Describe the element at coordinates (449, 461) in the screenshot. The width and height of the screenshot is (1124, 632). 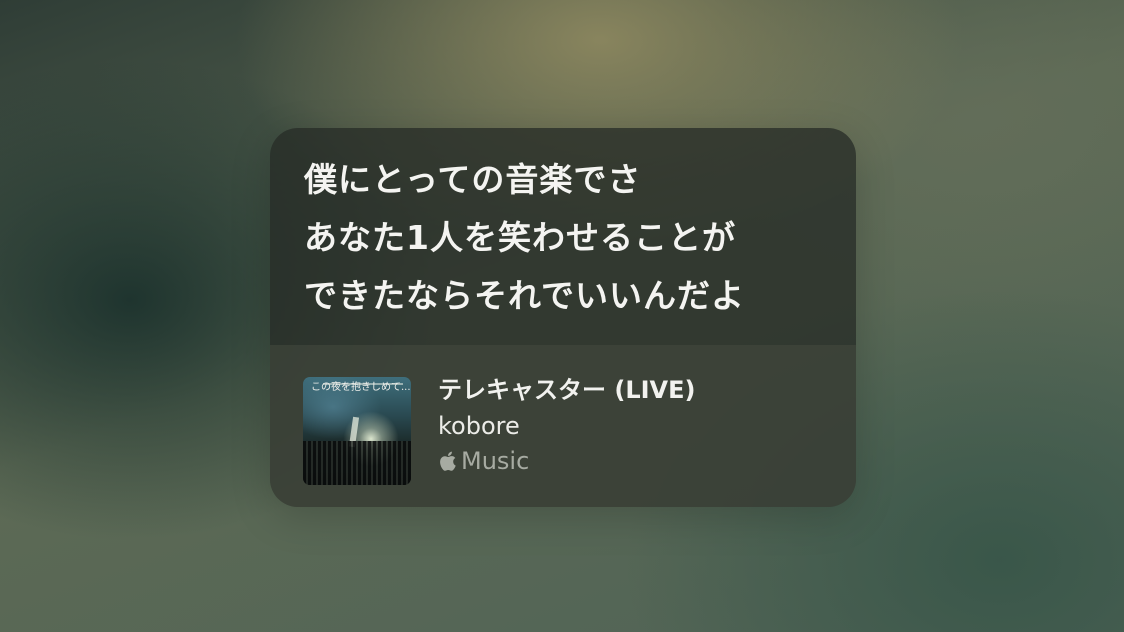
I see `apple-logo-icon` at that location.